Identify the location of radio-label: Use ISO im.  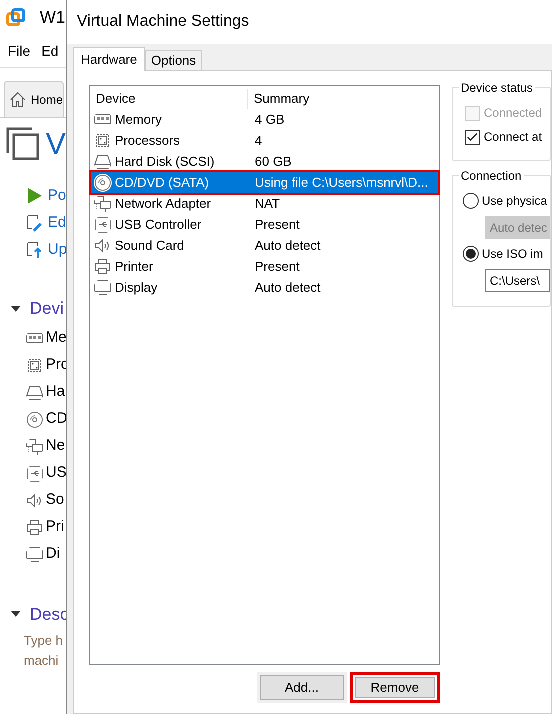
(513, 254).